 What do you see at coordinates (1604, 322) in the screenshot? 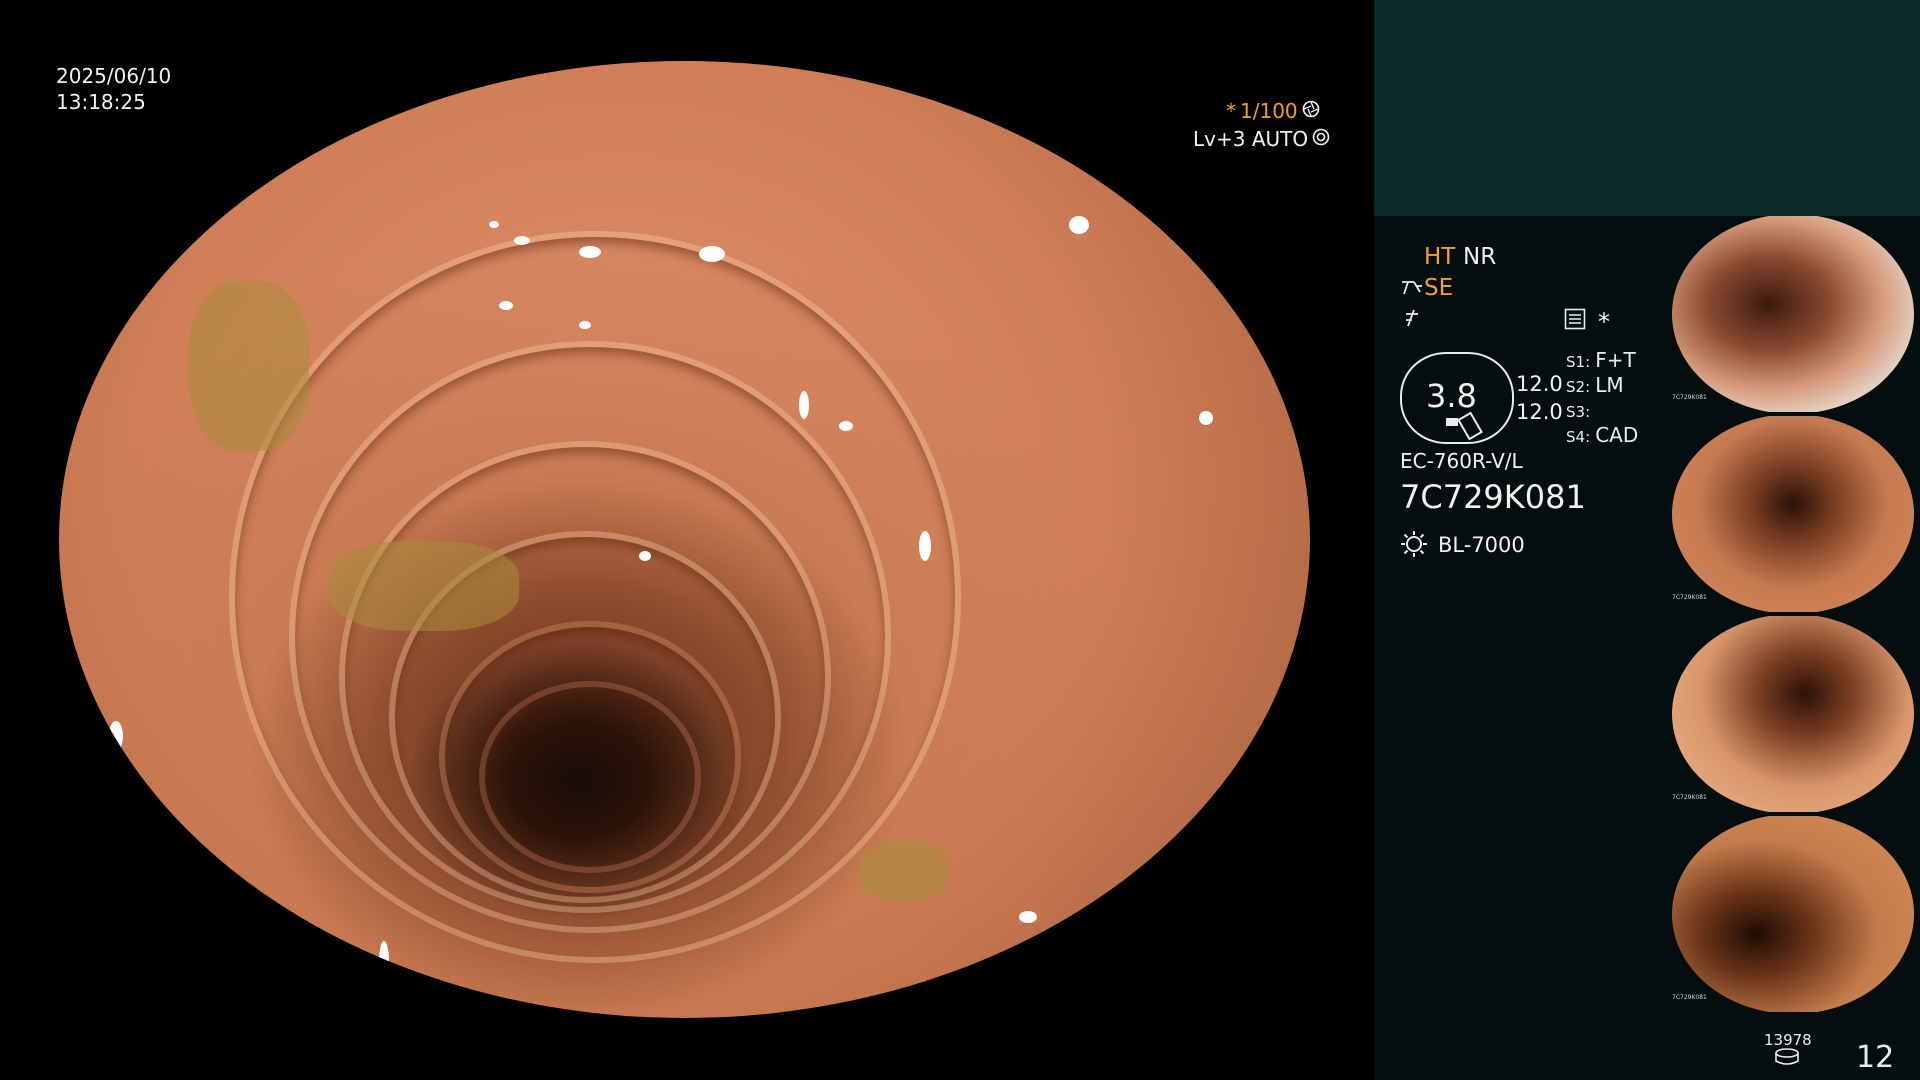
I see `asterisk-label: *` at bounding box center [1604, 322].